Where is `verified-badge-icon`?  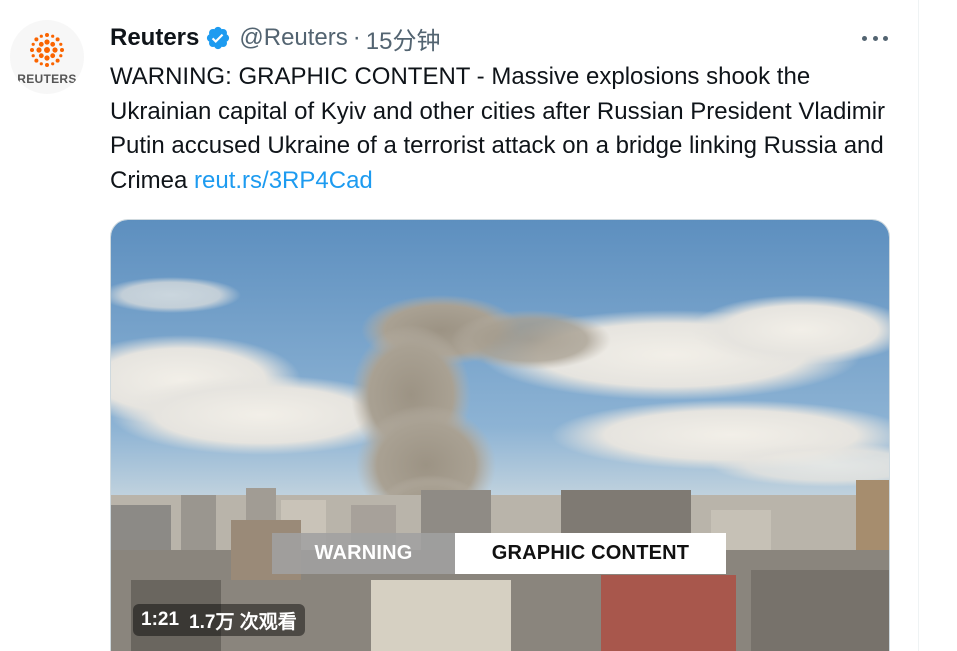
verified-badge-icon is located at coordinates (218, 38).